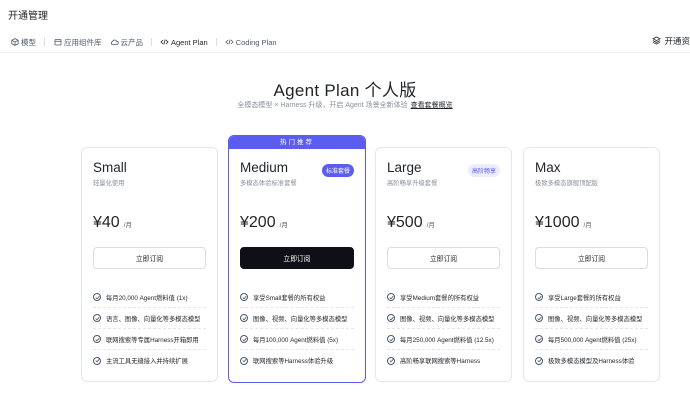 Image resolution: width=690 pixels, height=407 pixels. Describe the element at coordinates (557, 222) in the screenshot. I see `price-amount: ¥1000` at that location.